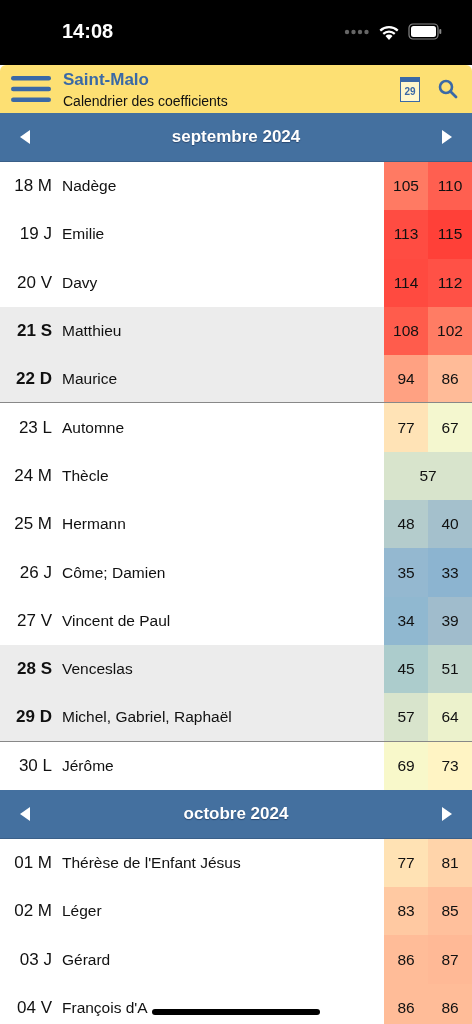 The image size is (472, 1024). I want to click on coefficient-cell: 33, so click(450, 572).